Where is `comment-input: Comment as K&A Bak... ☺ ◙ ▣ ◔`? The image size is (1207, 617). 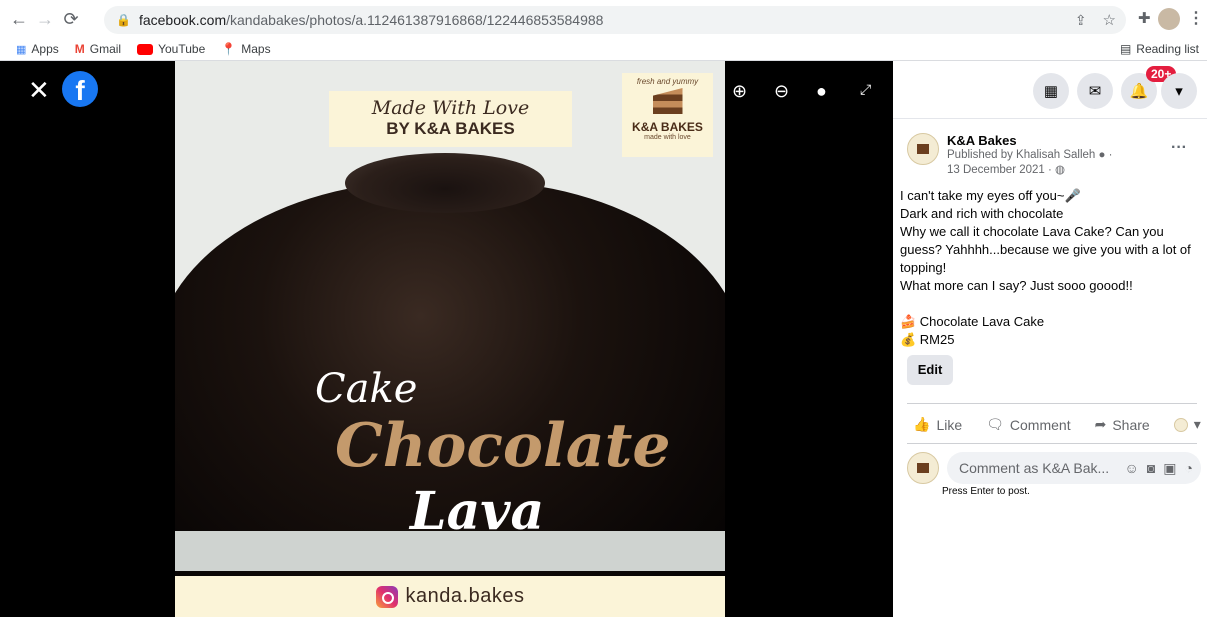
comment-input: Comment as K&A Bak... ☺ ◙ ▣ ◔ is located at coordinates (1074, 468).